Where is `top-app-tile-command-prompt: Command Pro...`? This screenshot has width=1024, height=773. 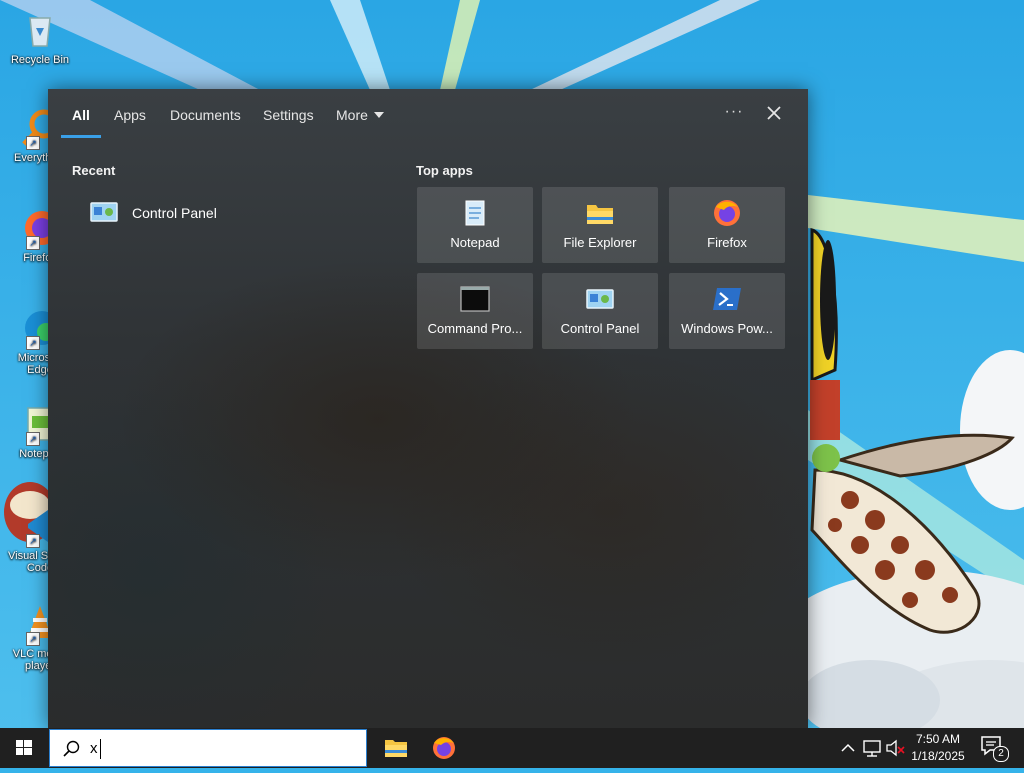
top-app-tile-command-prompt: Command Pro... is located at coordinates (475, 311).